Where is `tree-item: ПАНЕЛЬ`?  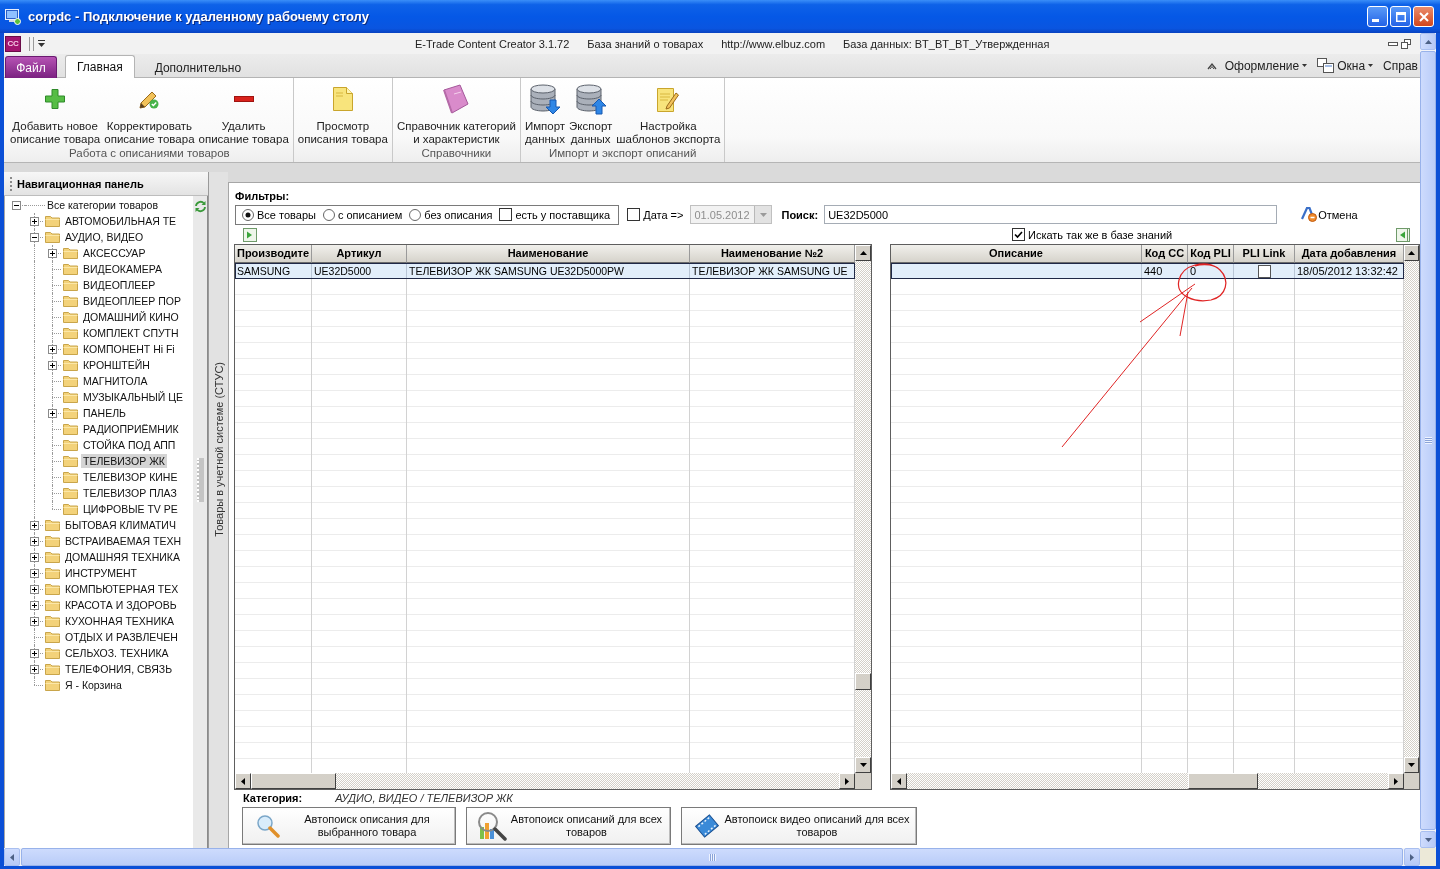
tree-item: ПАНЕЛЬ is located at coordinates (104, 413).